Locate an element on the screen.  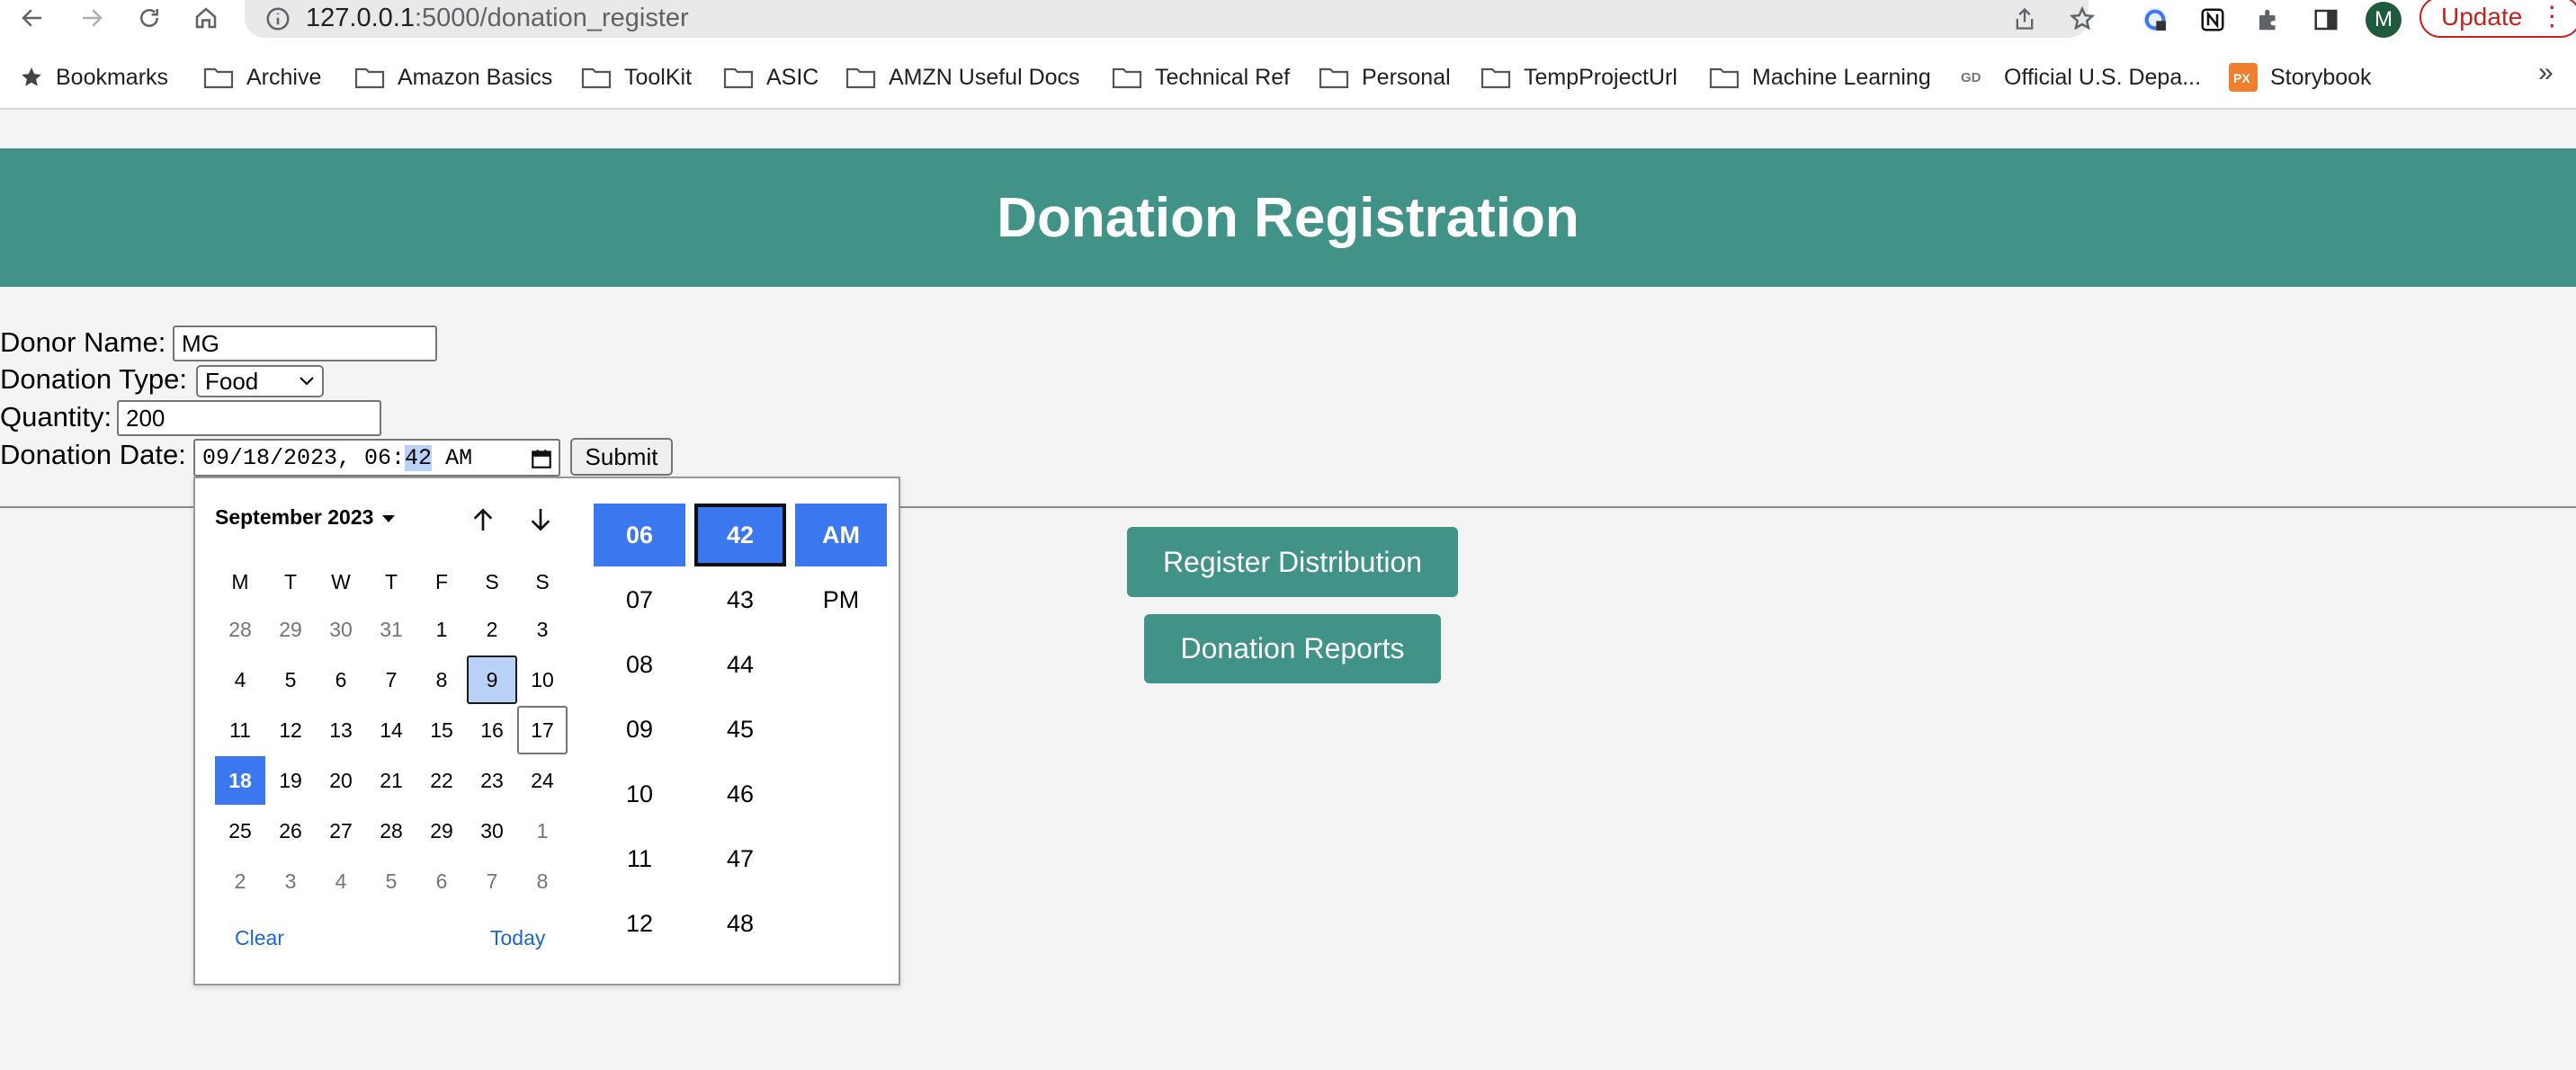
calendar-day: 13 is located at coordinates (341, 730).